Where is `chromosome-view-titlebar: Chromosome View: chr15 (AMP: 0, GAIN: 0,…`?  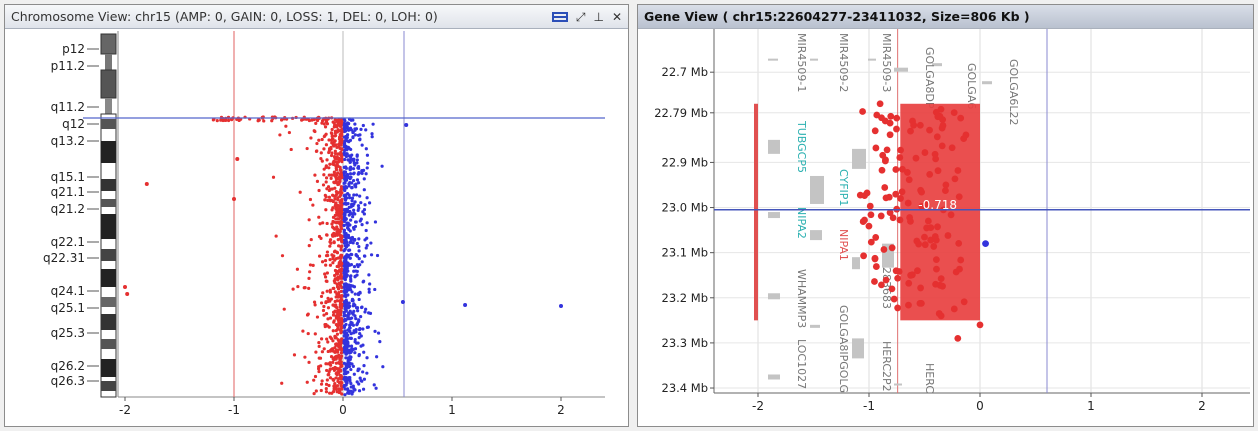 chromosome-view-titlebar: Chromosome View: chr15 (AMP: 0, GAIN: 0,… is located at coordinates (316, 17).